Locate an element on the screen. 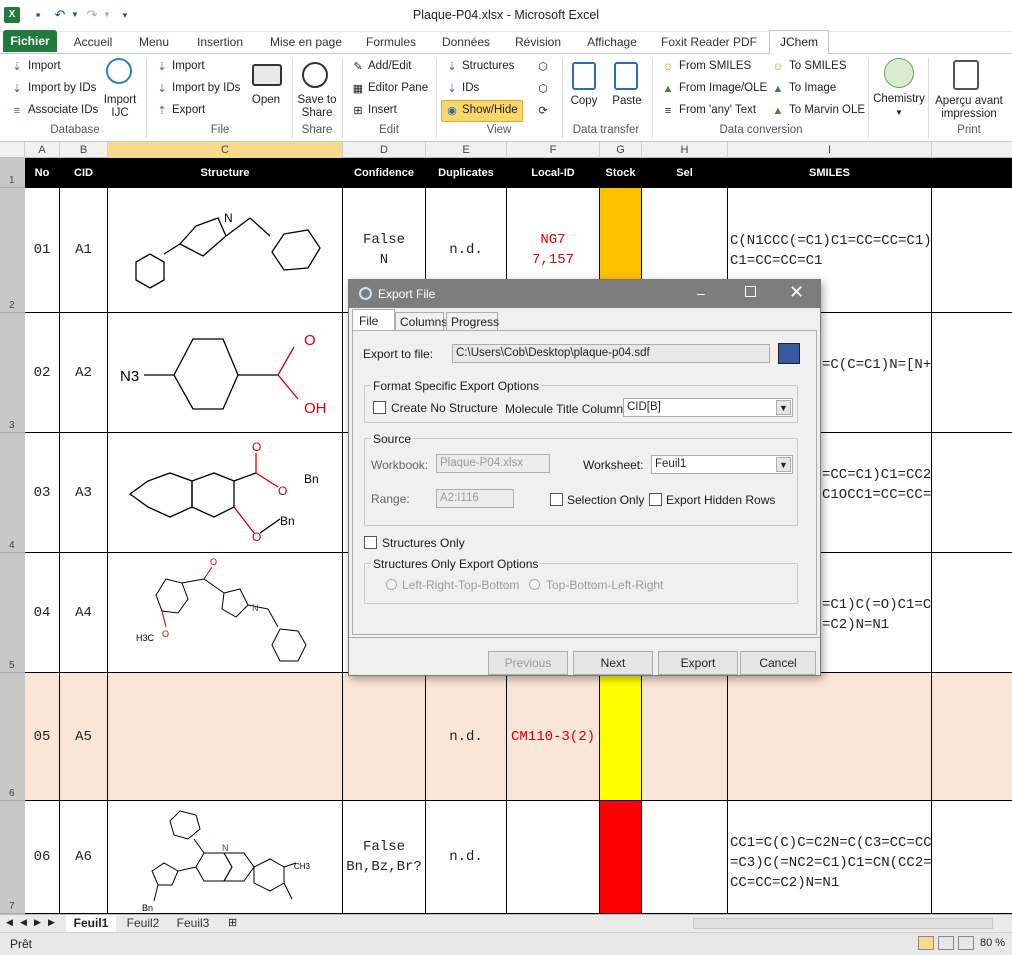 The image size is (1012, 955). prev-sheet-icon: ◀ is located at coordinates (23, 922).